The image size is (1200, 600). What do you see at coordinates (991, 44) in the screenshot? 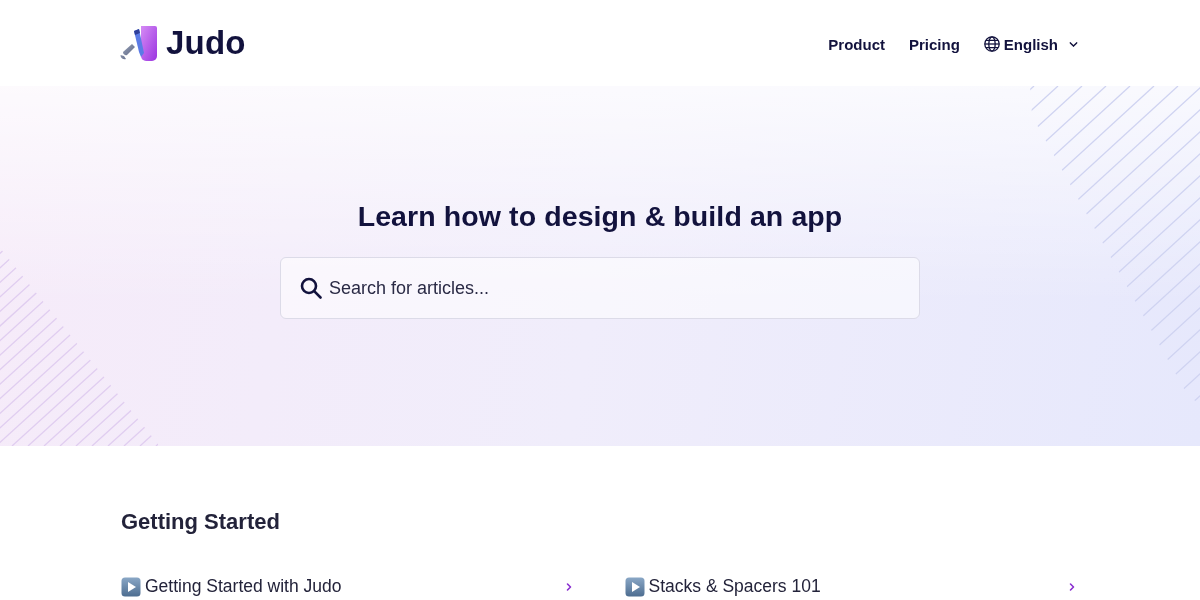
I see `globe-icon` at bounding box center [991, 44].